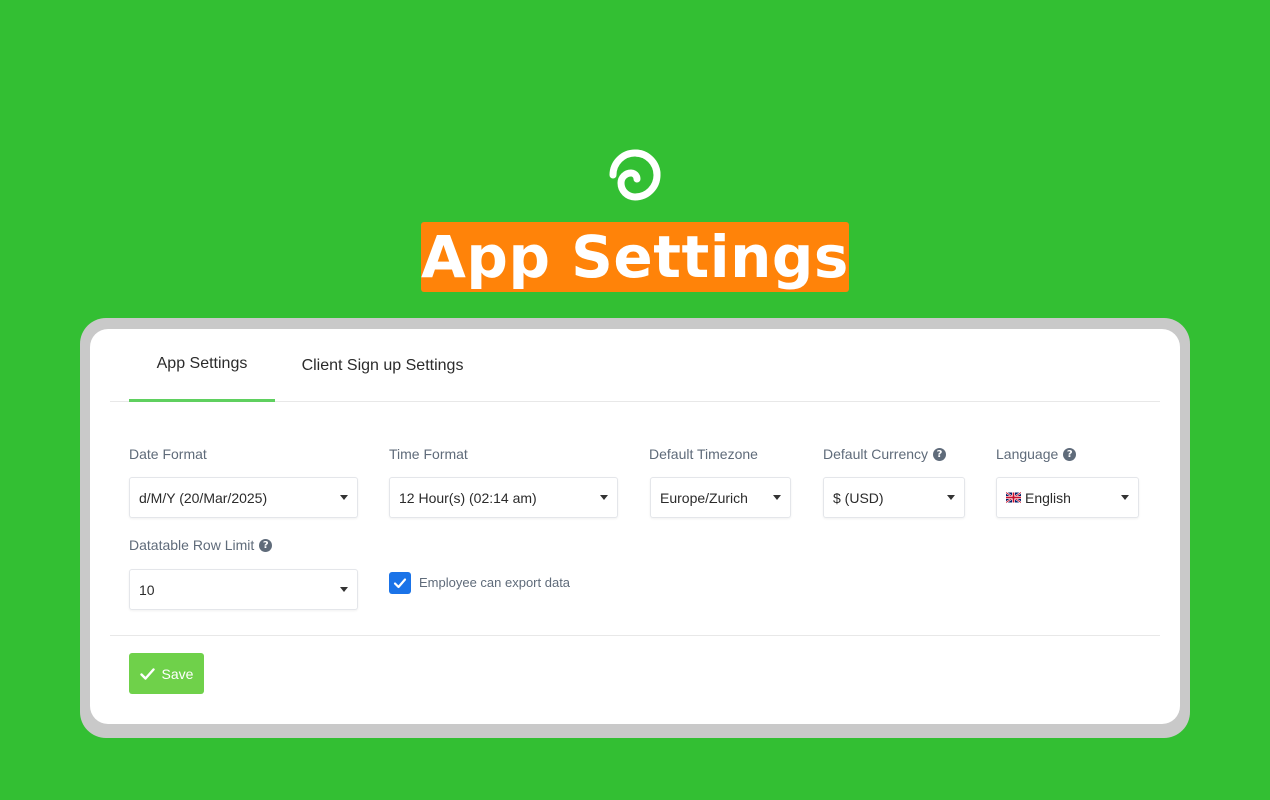  I want to click on date-format-label: Date Format, so click(168, 454).